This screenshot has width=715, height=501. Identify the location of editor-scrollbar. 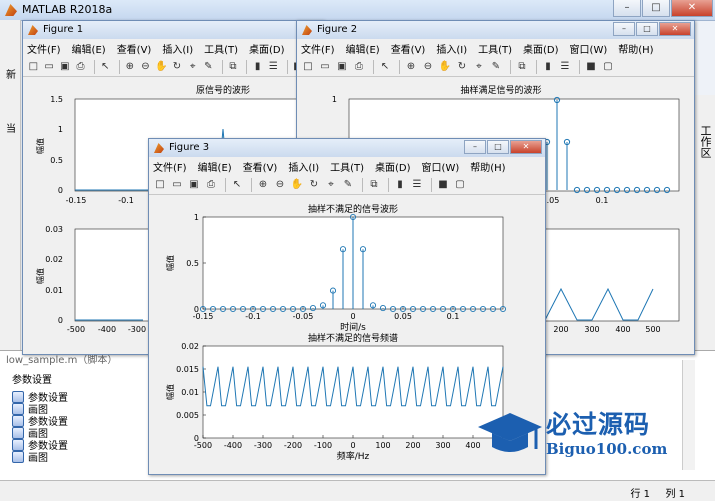
(688, 415).